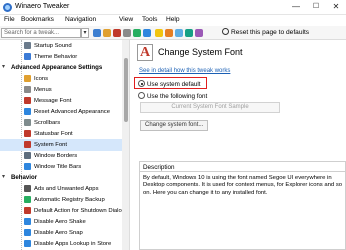  Describe the element at coordinates (80, 19) in the screenshot. I see `menu-navigation: Navigation` at that location.